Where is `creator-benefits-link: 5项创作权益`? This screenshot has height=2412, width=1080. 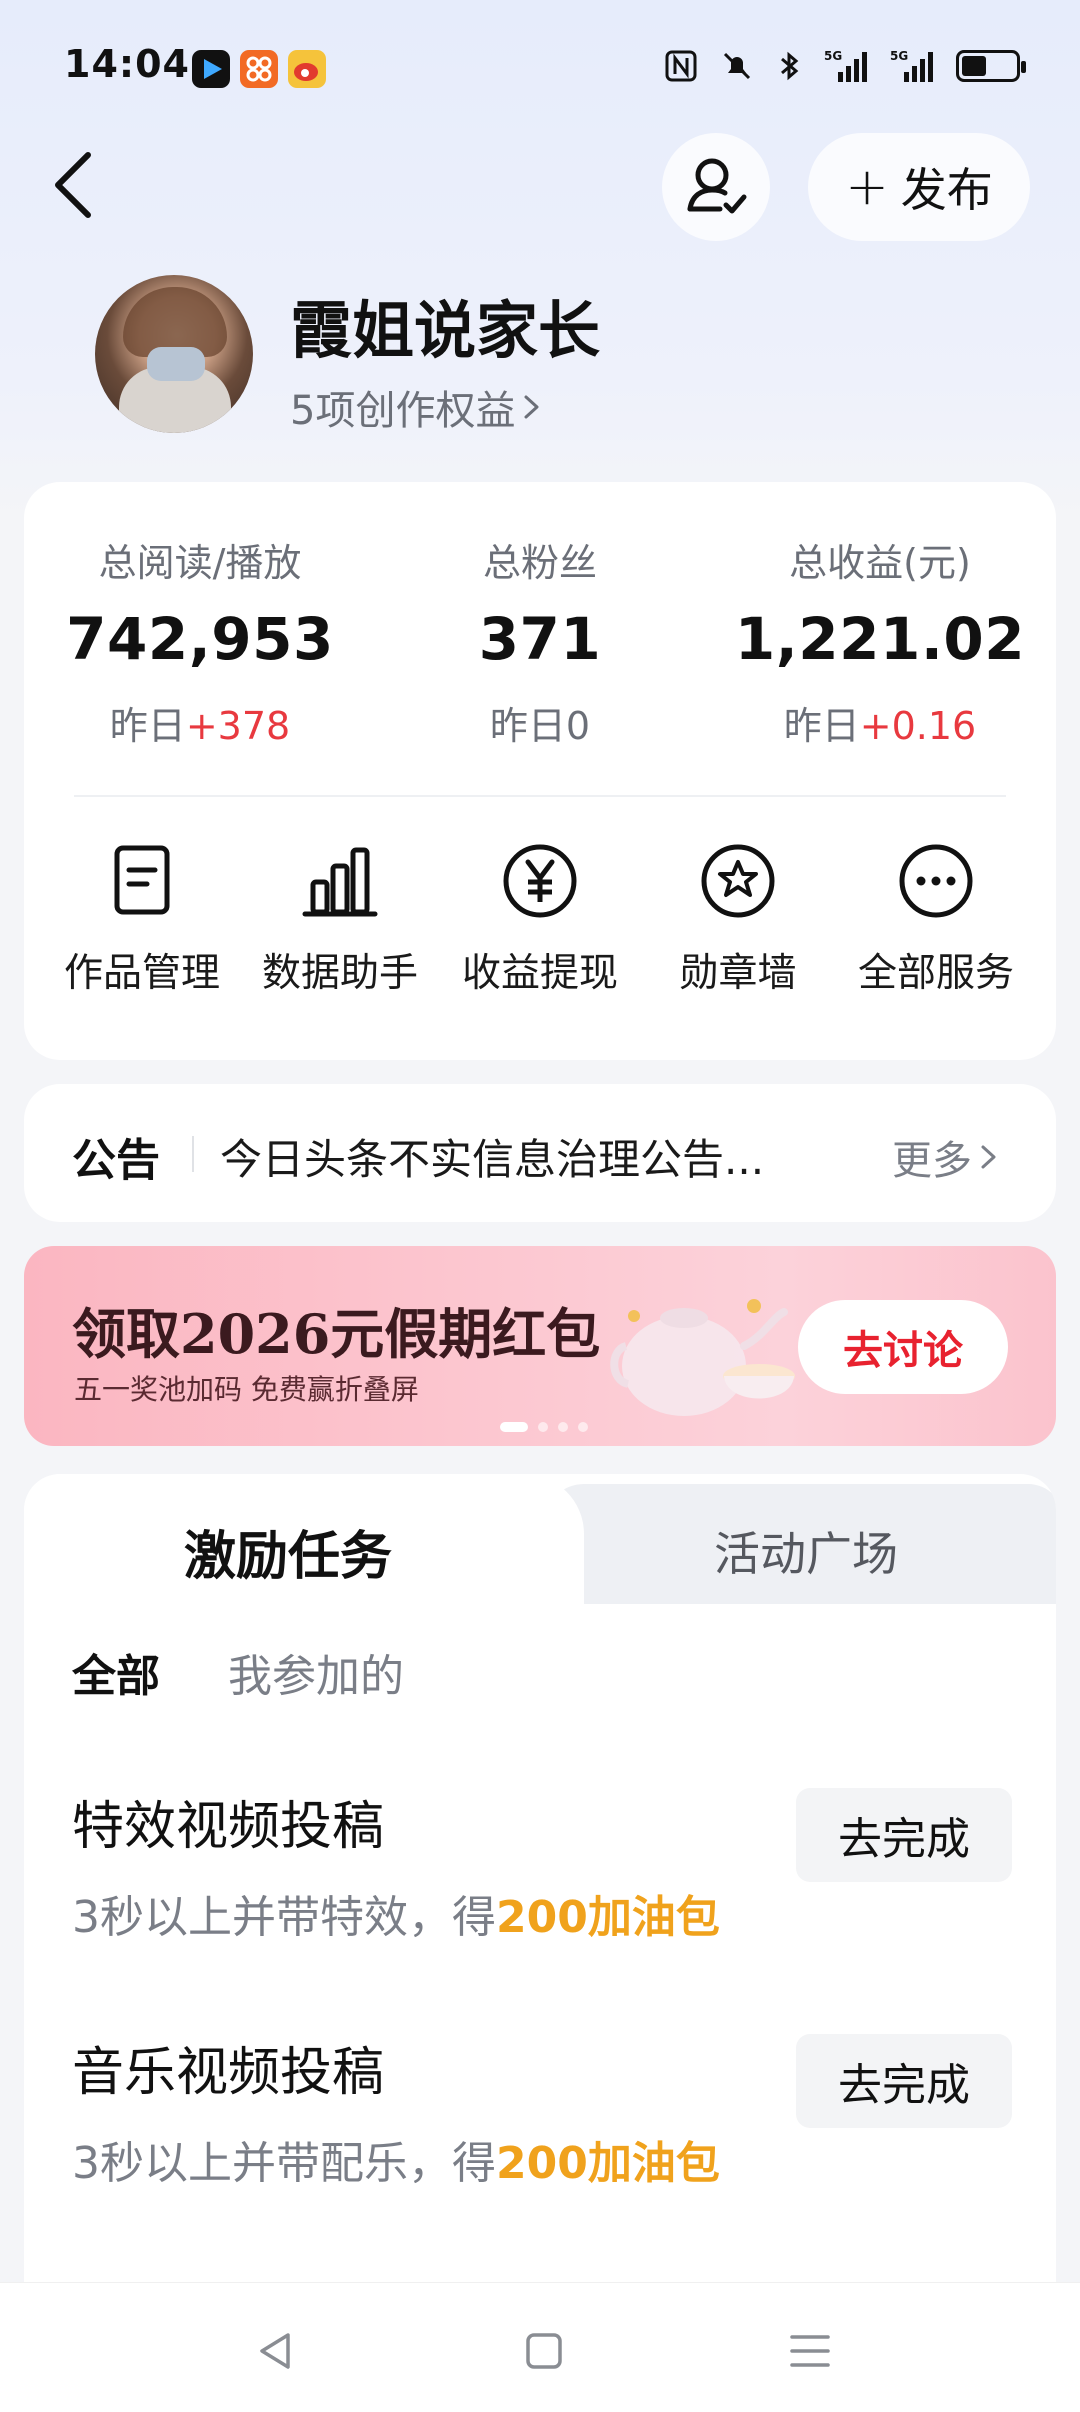 creator-benefits-link: 5项创作权益 is located at coordinates (416, 407).